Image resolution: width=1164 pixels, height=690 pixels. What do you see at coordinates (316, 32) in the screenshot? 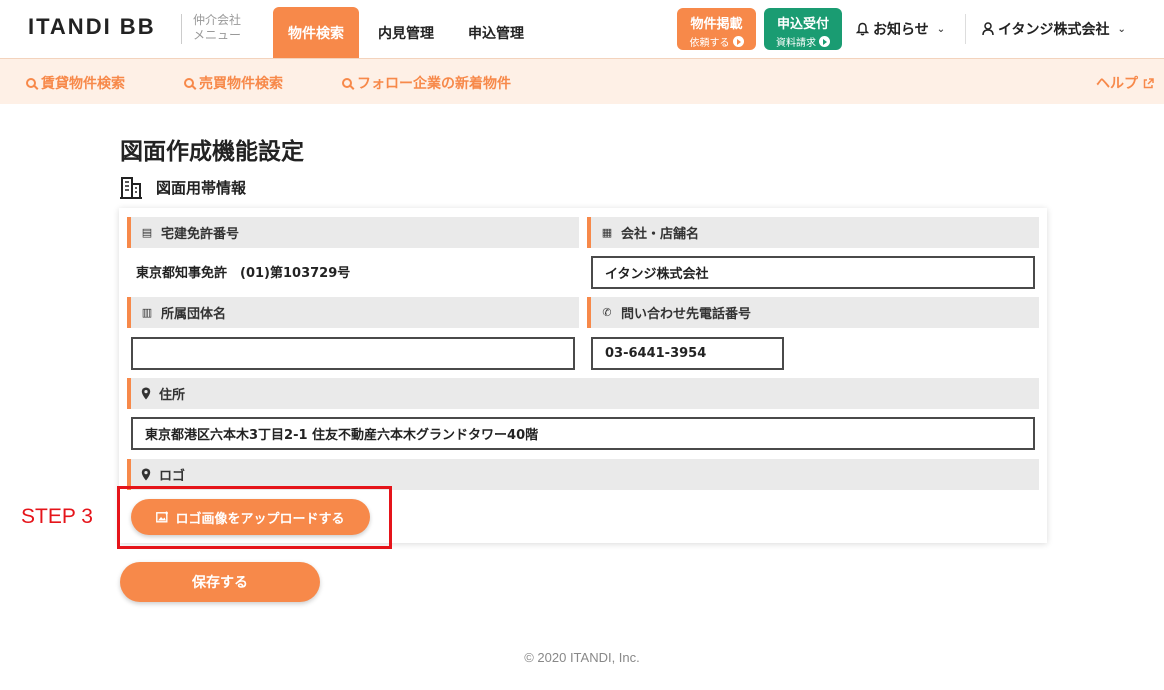
I see `tab-property-search: 物件検索` at bounding box center [316, 32].